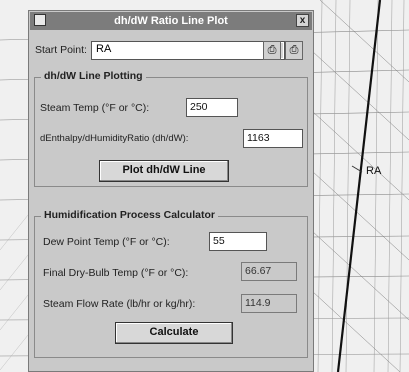  Describe the element at coordinates (114, 138) in the screenshot. I see `ratio-label: dEnthalpy/dHumidityRatio (dh/dW):` at that location.